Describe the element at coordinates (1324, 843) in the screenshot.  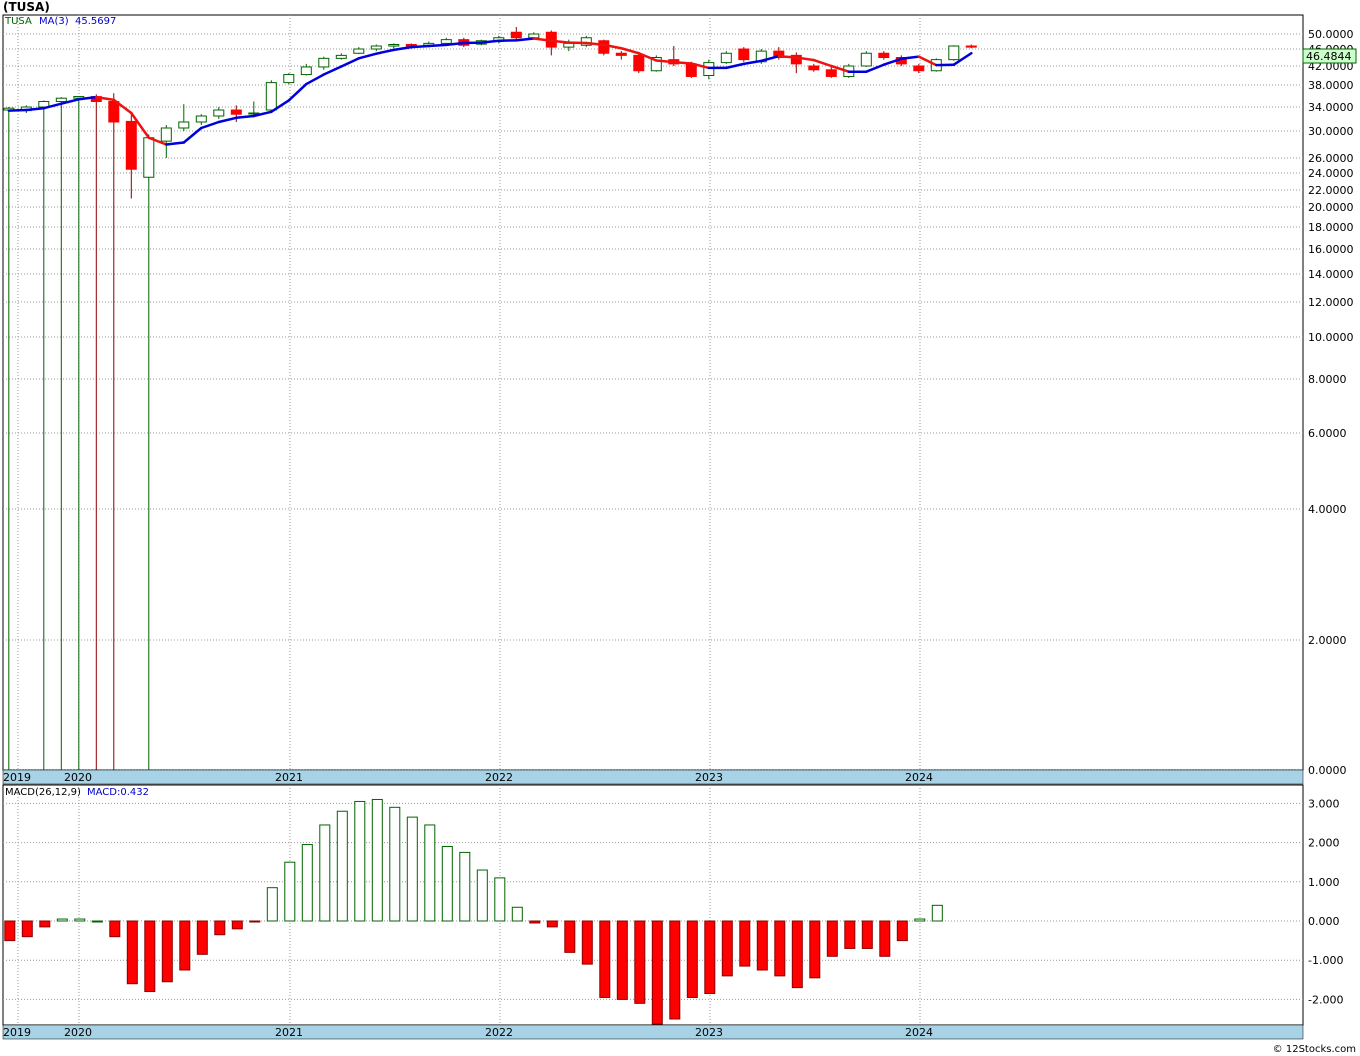
I see `macd-y-tick-label: 2.000` at that location.